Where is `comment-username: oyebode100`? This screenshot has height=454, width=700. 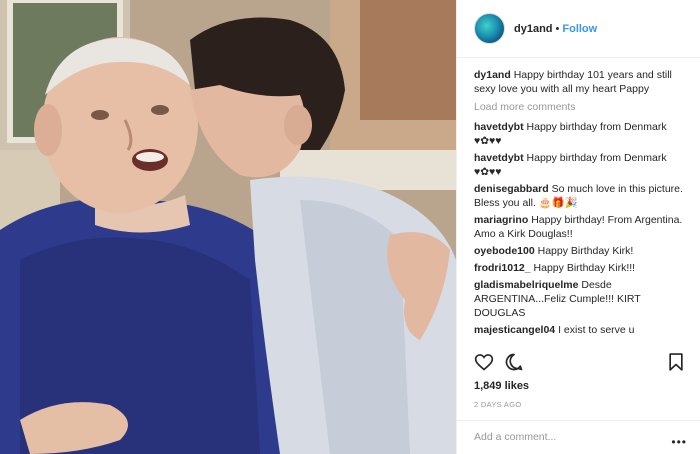 comment-username: oyebode100 is located at coordinates (504, 251).